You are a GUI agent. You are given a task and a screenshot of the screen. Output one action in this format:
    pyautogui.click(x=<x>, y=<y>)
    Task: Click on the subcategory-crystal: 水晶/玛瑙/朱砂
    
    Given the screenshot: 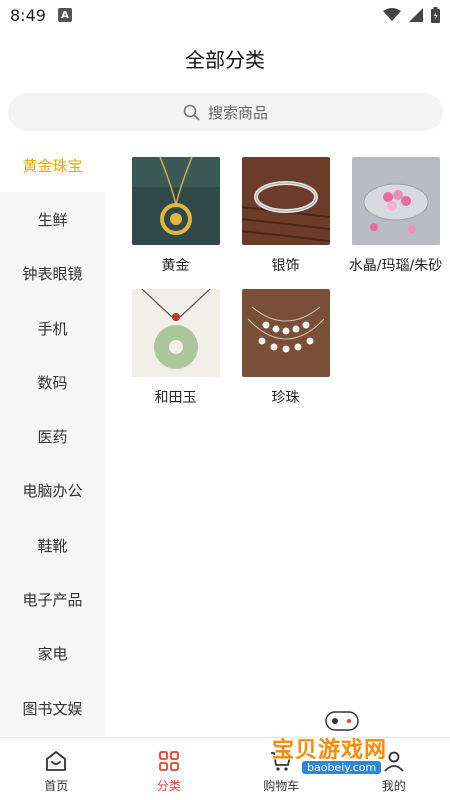 What is the action you would take?
    pyautogui.click(x=395, y=216)
    